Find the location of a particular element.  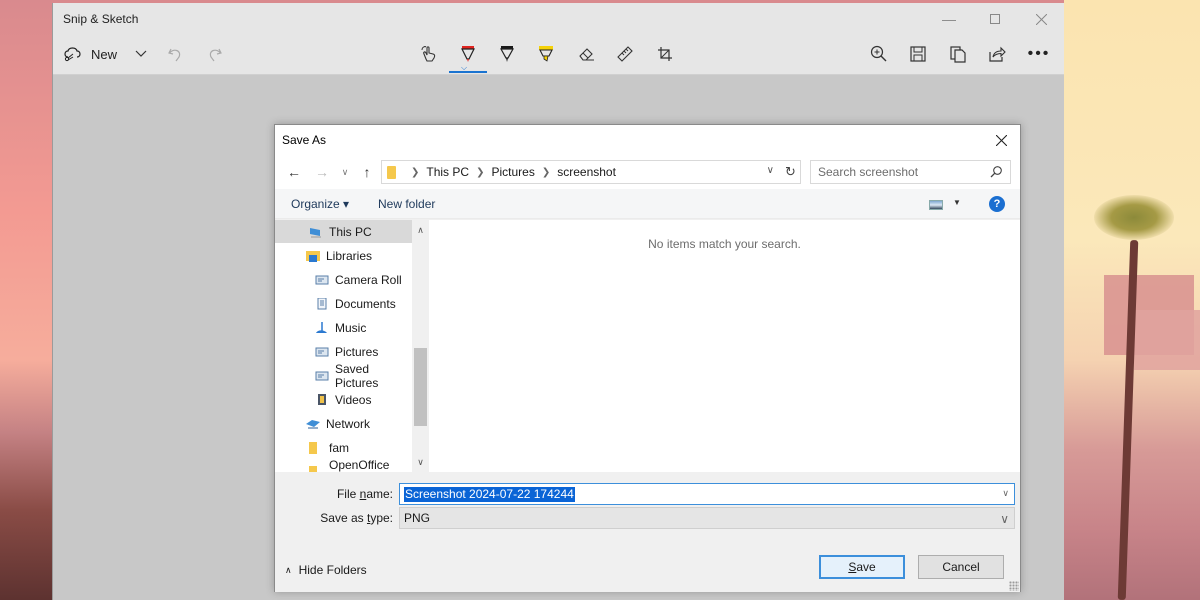

breadcrumb-pictures: Pictures is located at coordinates (512, 172).